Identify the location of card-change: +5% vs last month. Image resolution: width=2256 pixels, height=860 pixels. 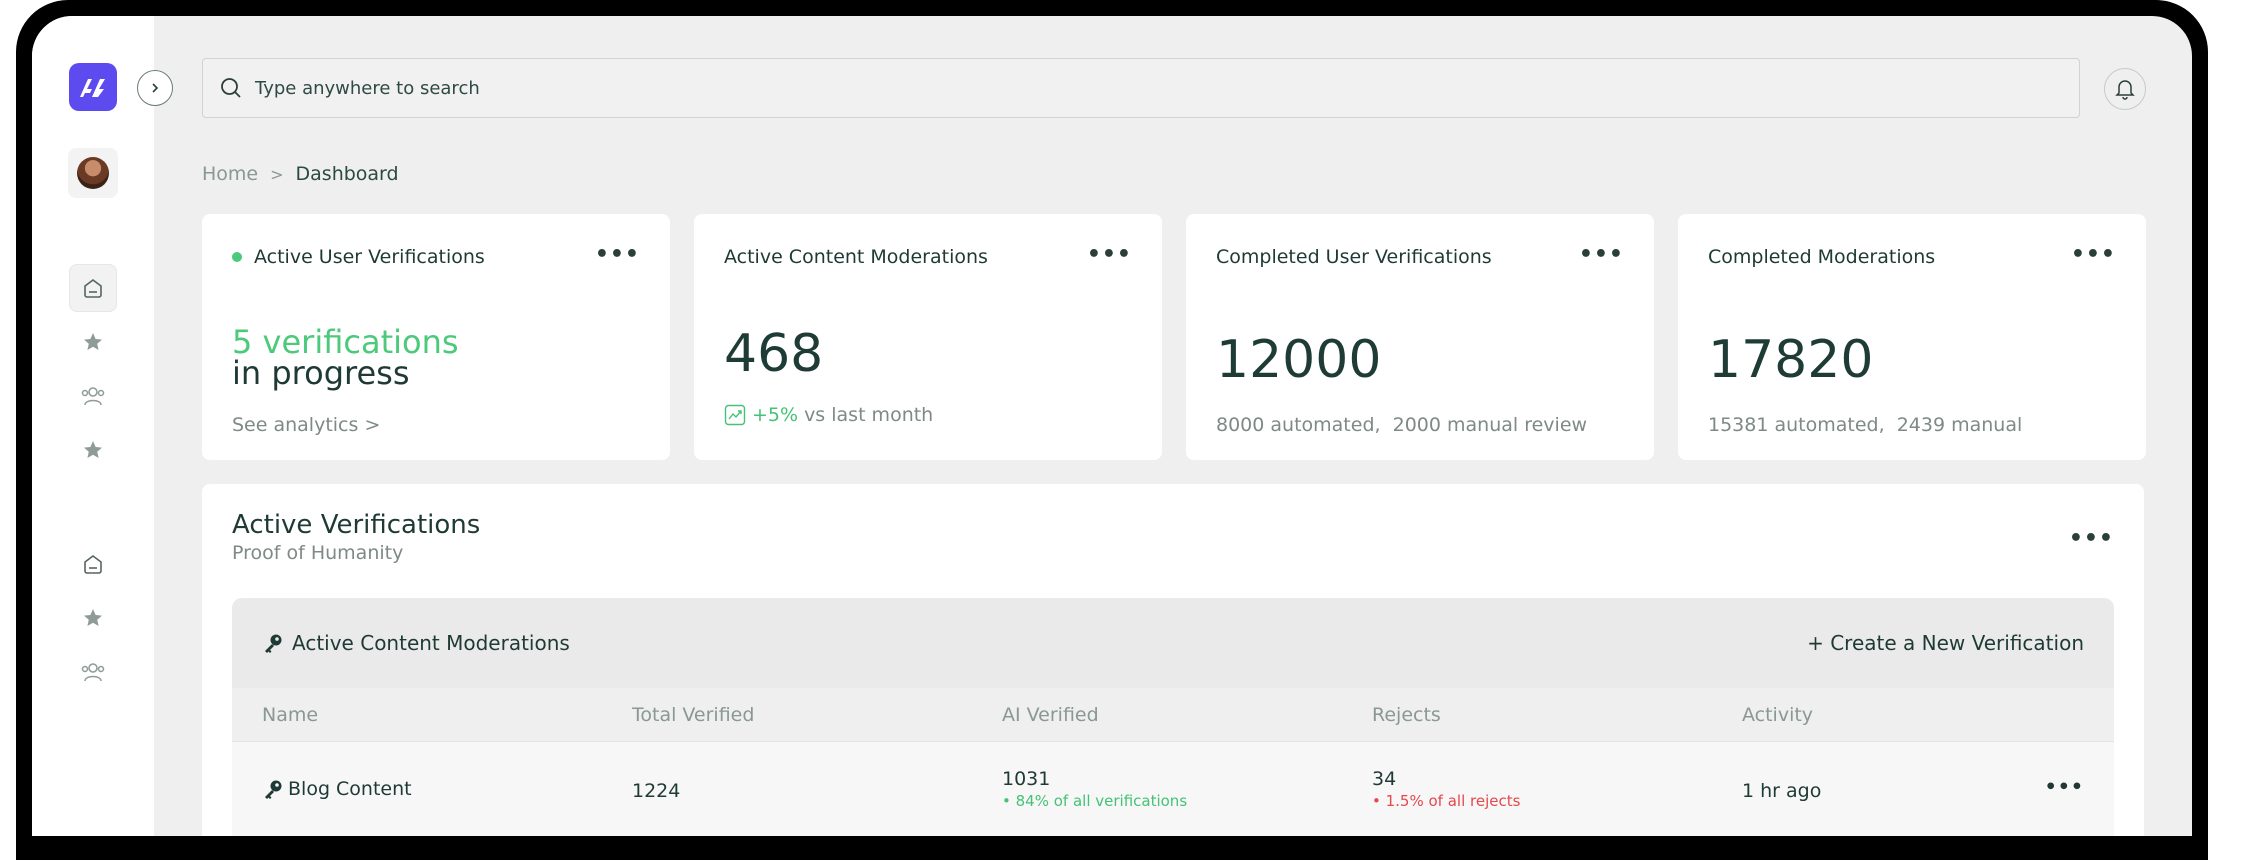
(828, 415).